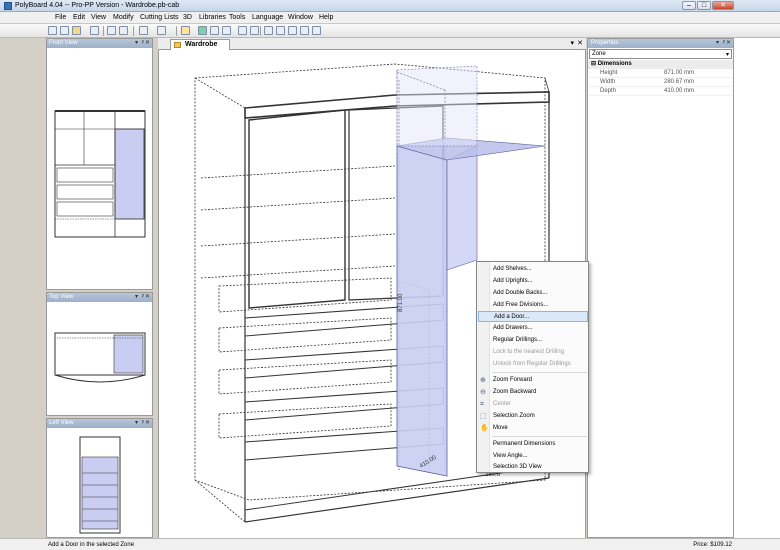 Image resolution: width=780 pixels, height=550 pixels. What do you see at coordinates (214, 30) in the screenshot?
I see `layout-icon` at bounding box center [214, 30].